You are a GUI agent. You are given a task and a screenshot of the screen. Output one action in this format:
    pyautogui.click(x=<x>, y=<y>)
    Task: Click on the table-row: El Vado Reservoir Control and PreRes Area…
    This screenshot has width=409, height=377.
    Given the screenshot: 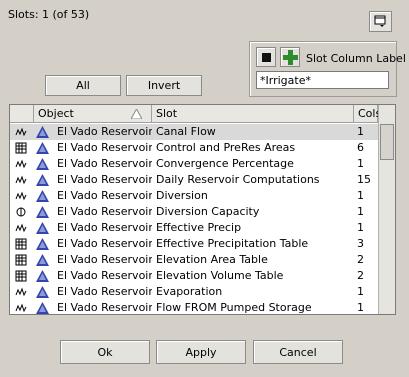 What is the action you would take?
    pyautogui.click(x=194, y=148)
    